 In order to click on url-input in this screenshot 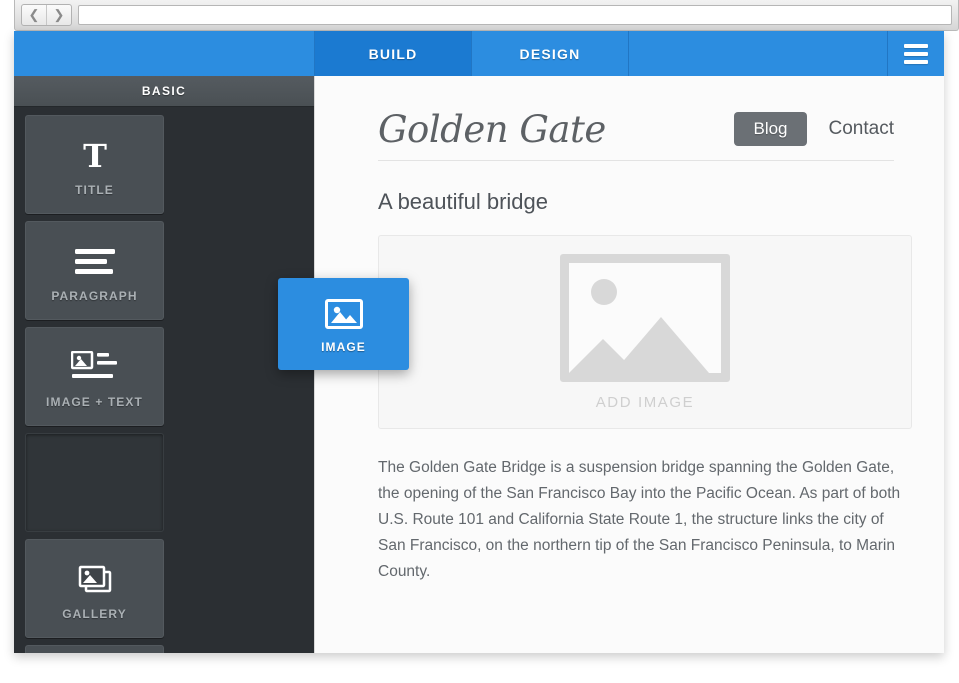, I will do `click(515, 15)`.